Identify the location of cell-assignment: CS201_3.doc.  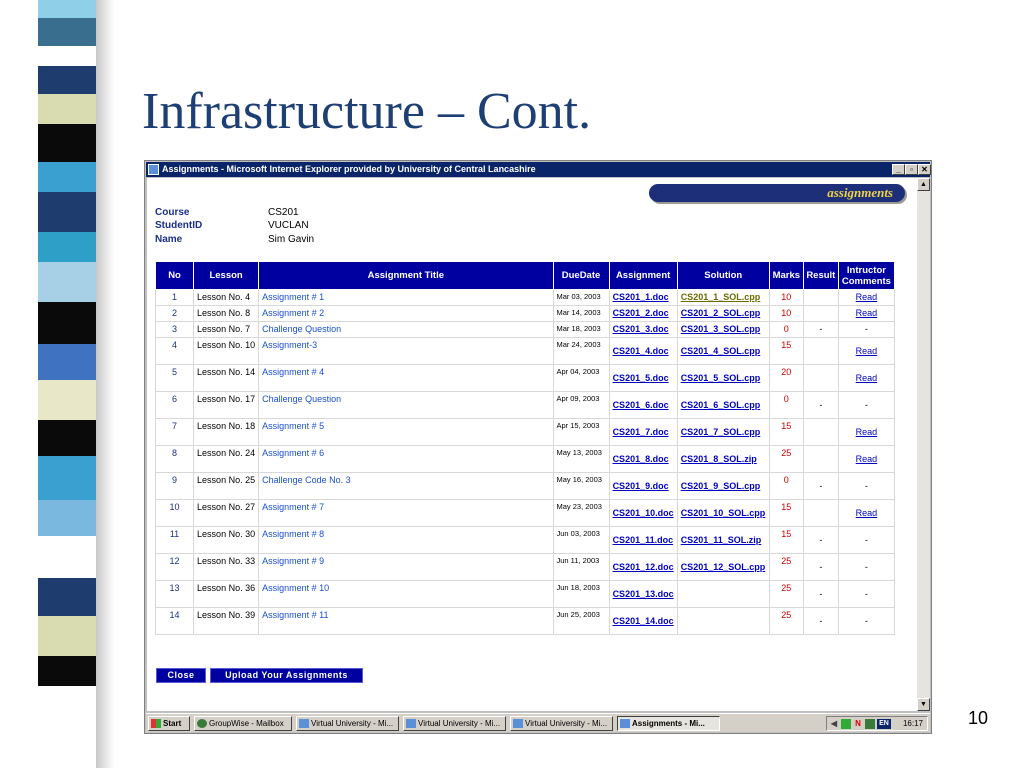
(643, 329).